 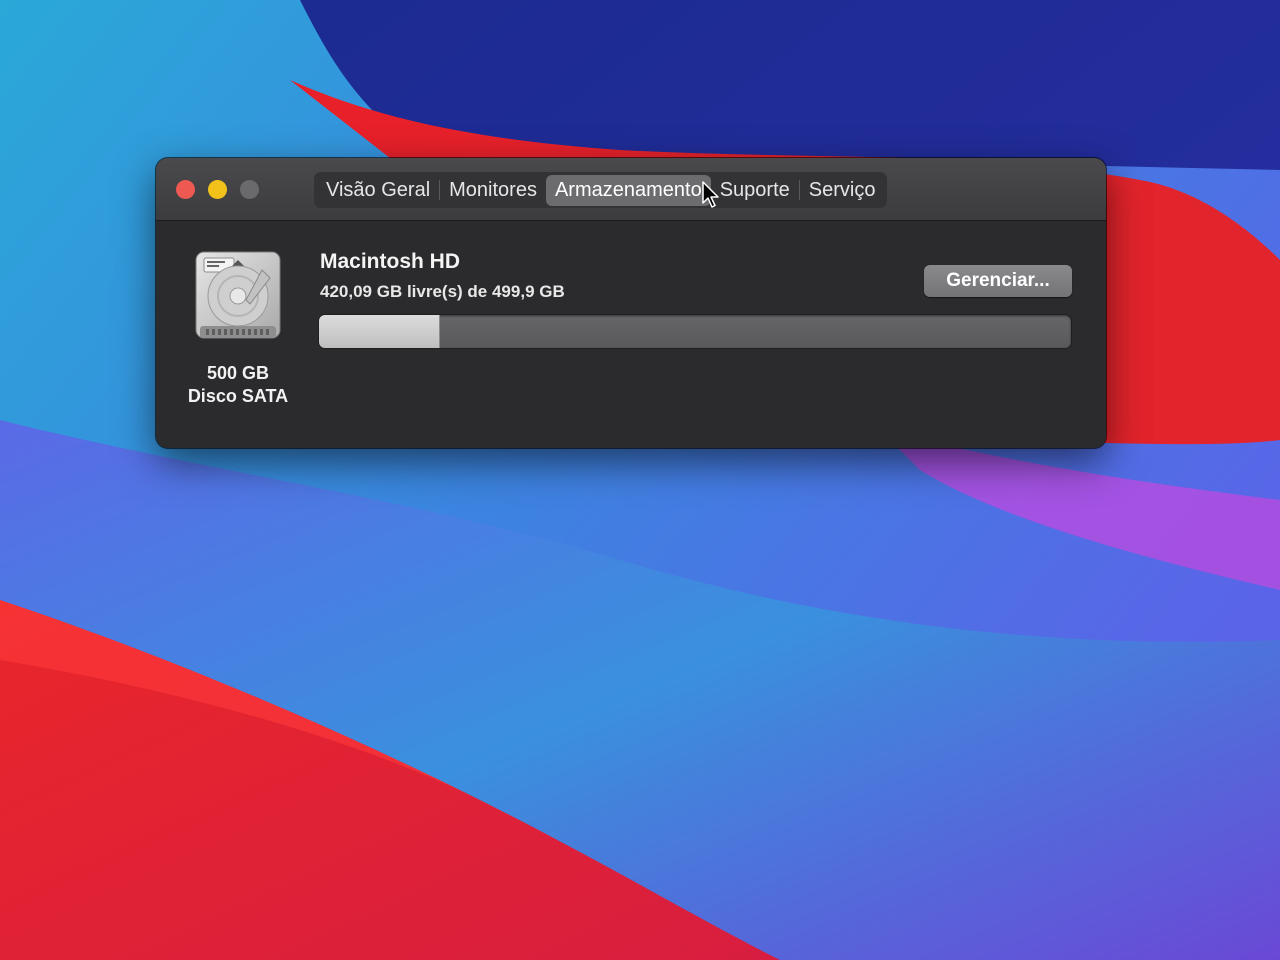 What do you see at coordinates (249, 189) in the screenshot?
I see `zoom-icon` at bounding box center [249, 189].